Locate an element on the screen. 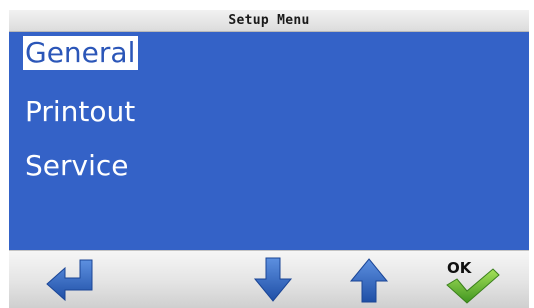  enter-button is located at coordinates (71, 279).